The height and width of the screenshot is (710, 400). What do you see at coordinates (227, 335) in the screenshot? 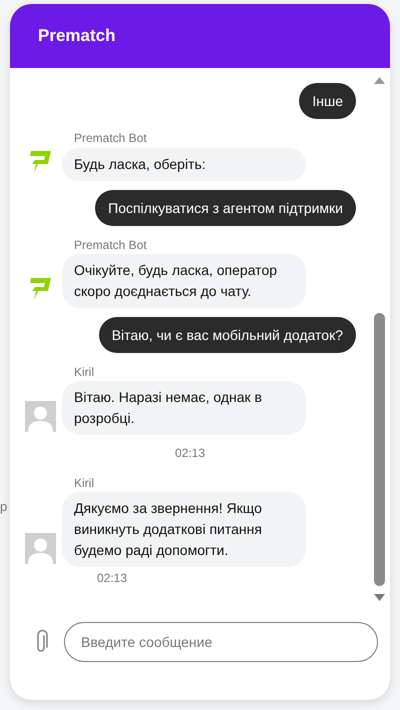
I see `message-bubble: Вітаю, чи є вас мобільний додаток?` at bounding box center [227, 335].